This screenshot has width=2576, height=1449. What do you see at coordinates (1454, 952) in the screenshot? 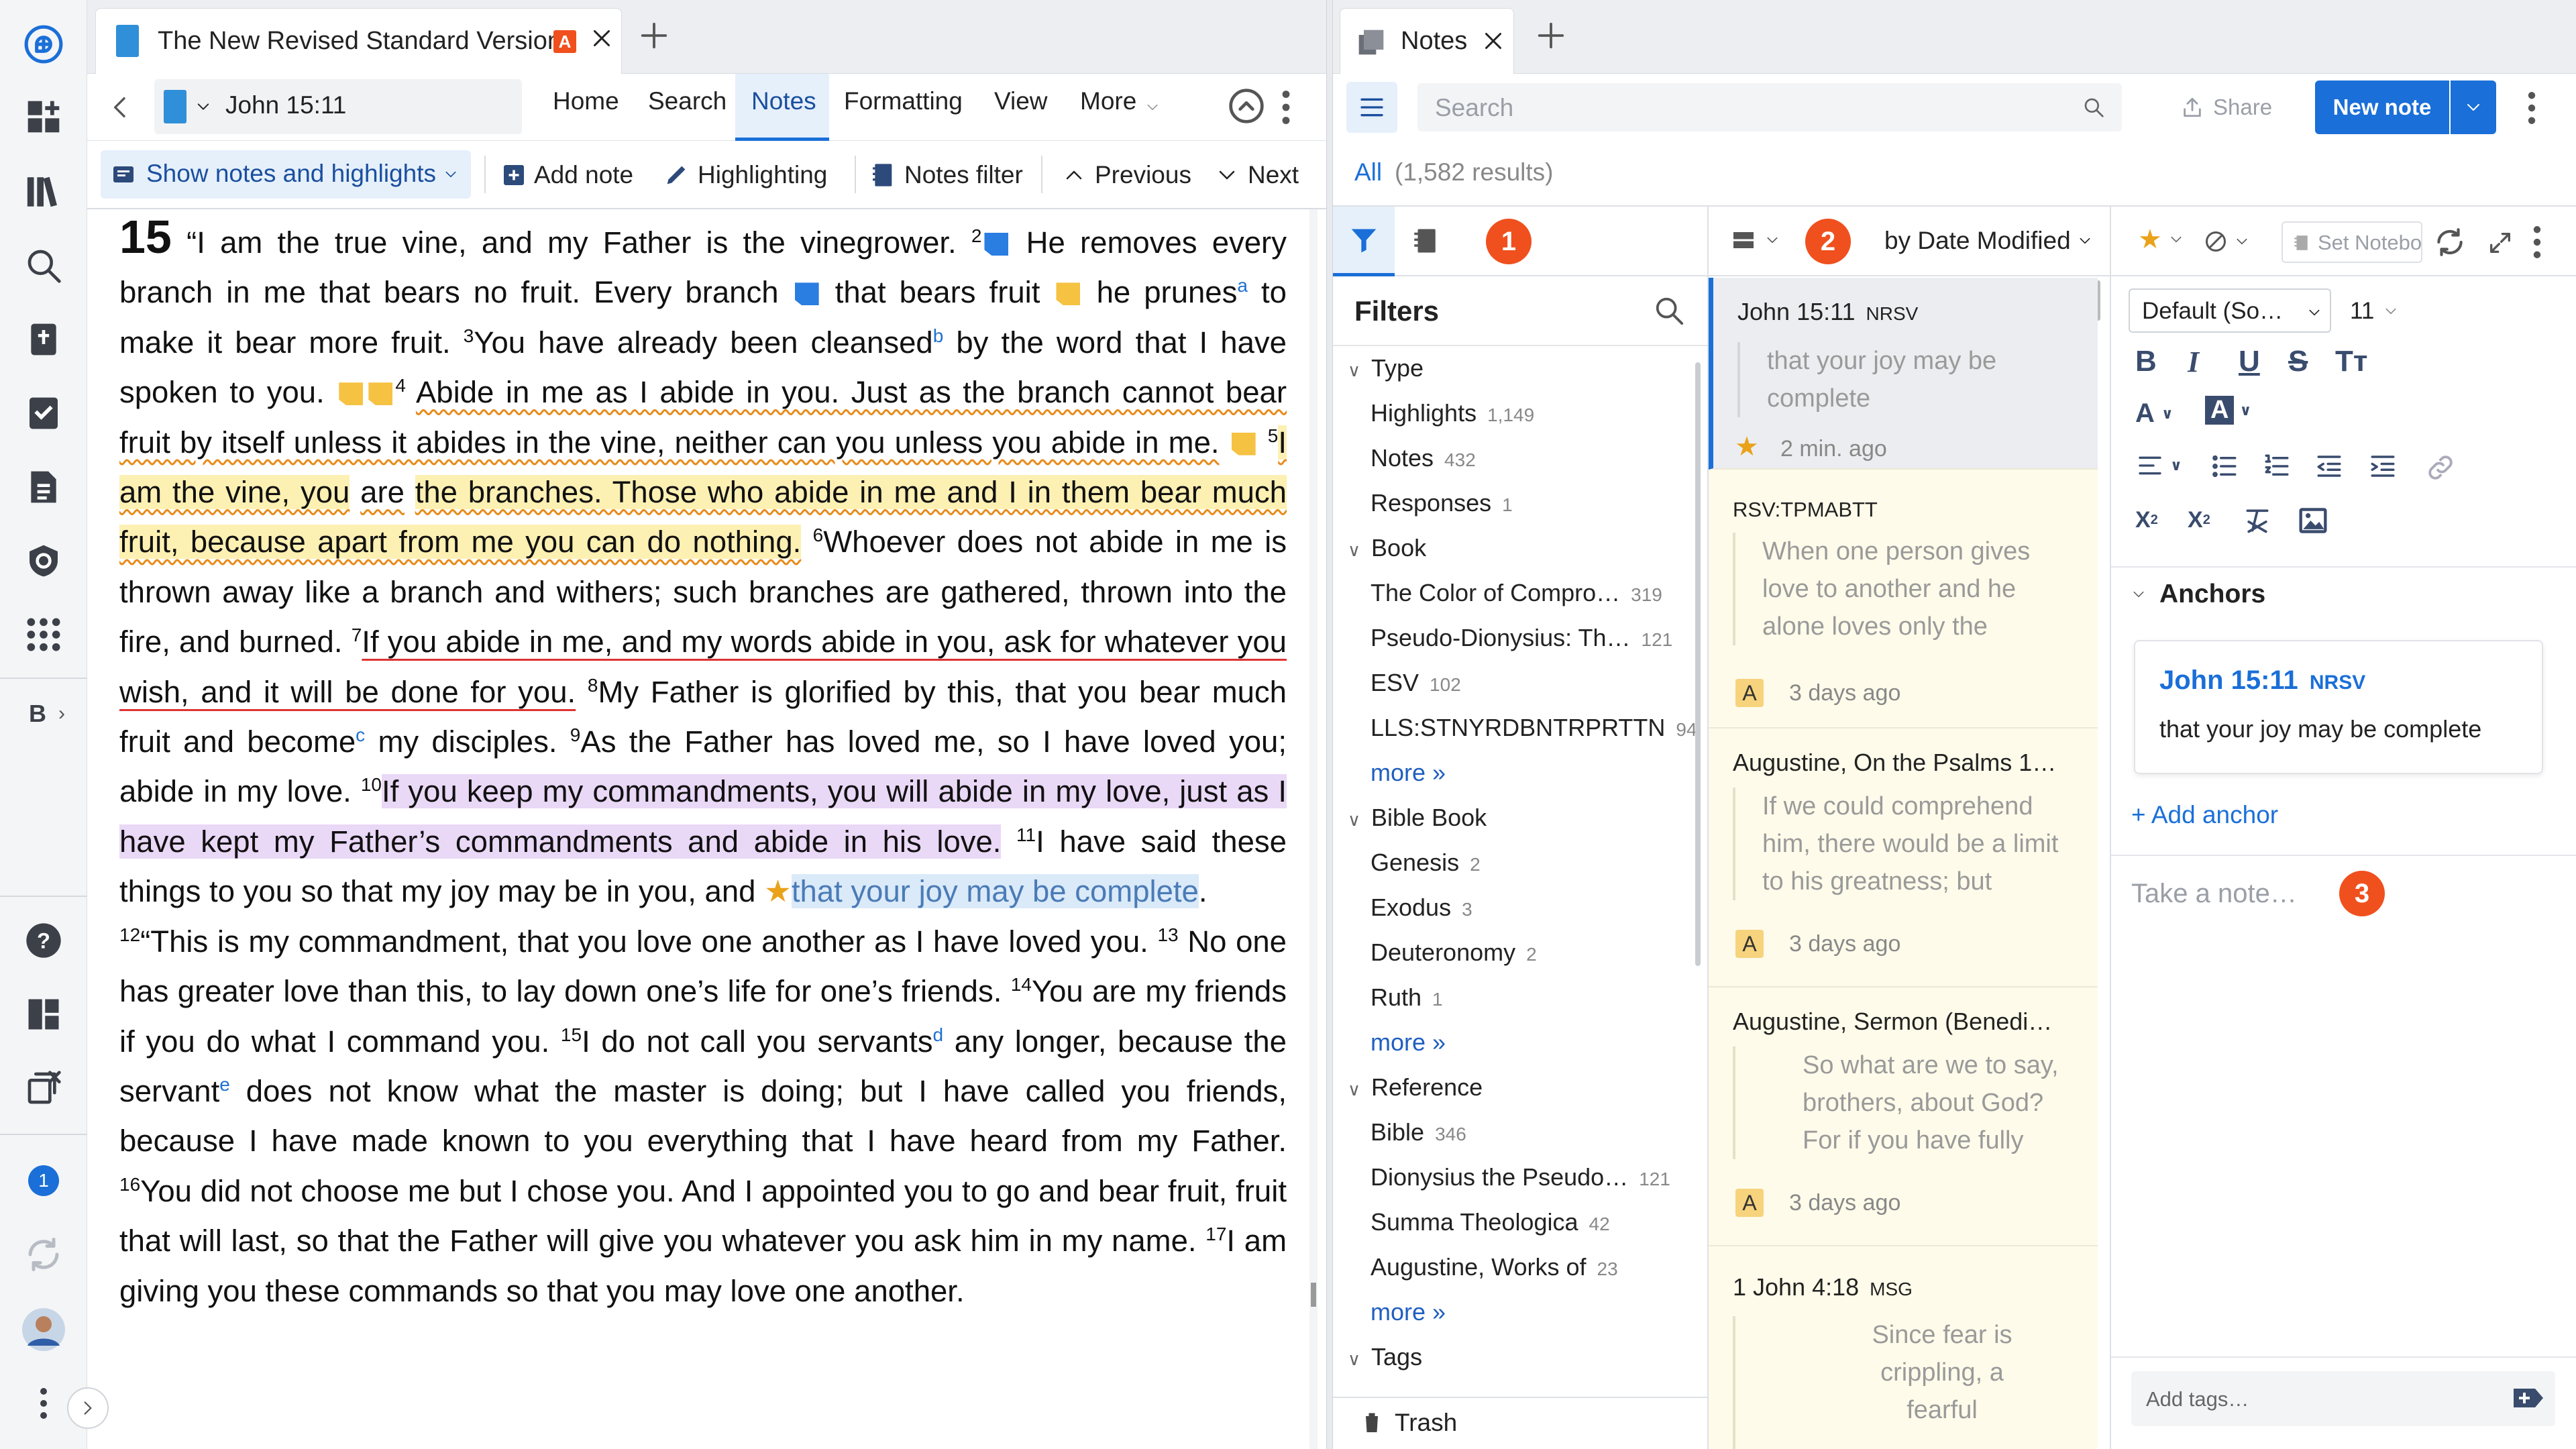
I see `filter-item: Deuteronomy 2` at bounding box center [1454, 952].